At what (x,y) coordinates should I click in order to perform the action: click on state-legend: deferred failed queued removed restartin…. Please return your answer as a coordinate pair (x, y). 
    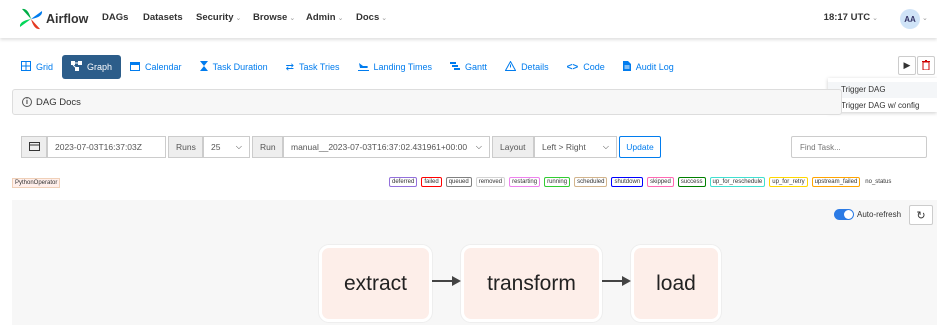
    Looking at the image, I should click on (640, 182).